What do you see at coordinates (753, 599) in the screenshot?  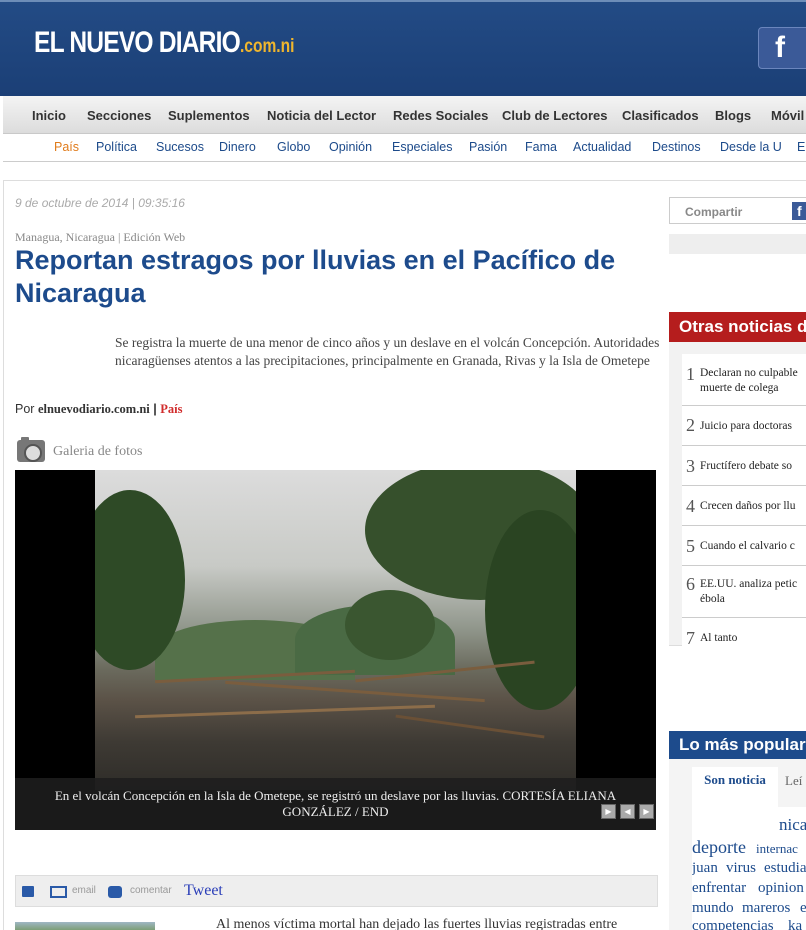 I see `list-item-title-cont: ébola` at bounding box center [753, 599].